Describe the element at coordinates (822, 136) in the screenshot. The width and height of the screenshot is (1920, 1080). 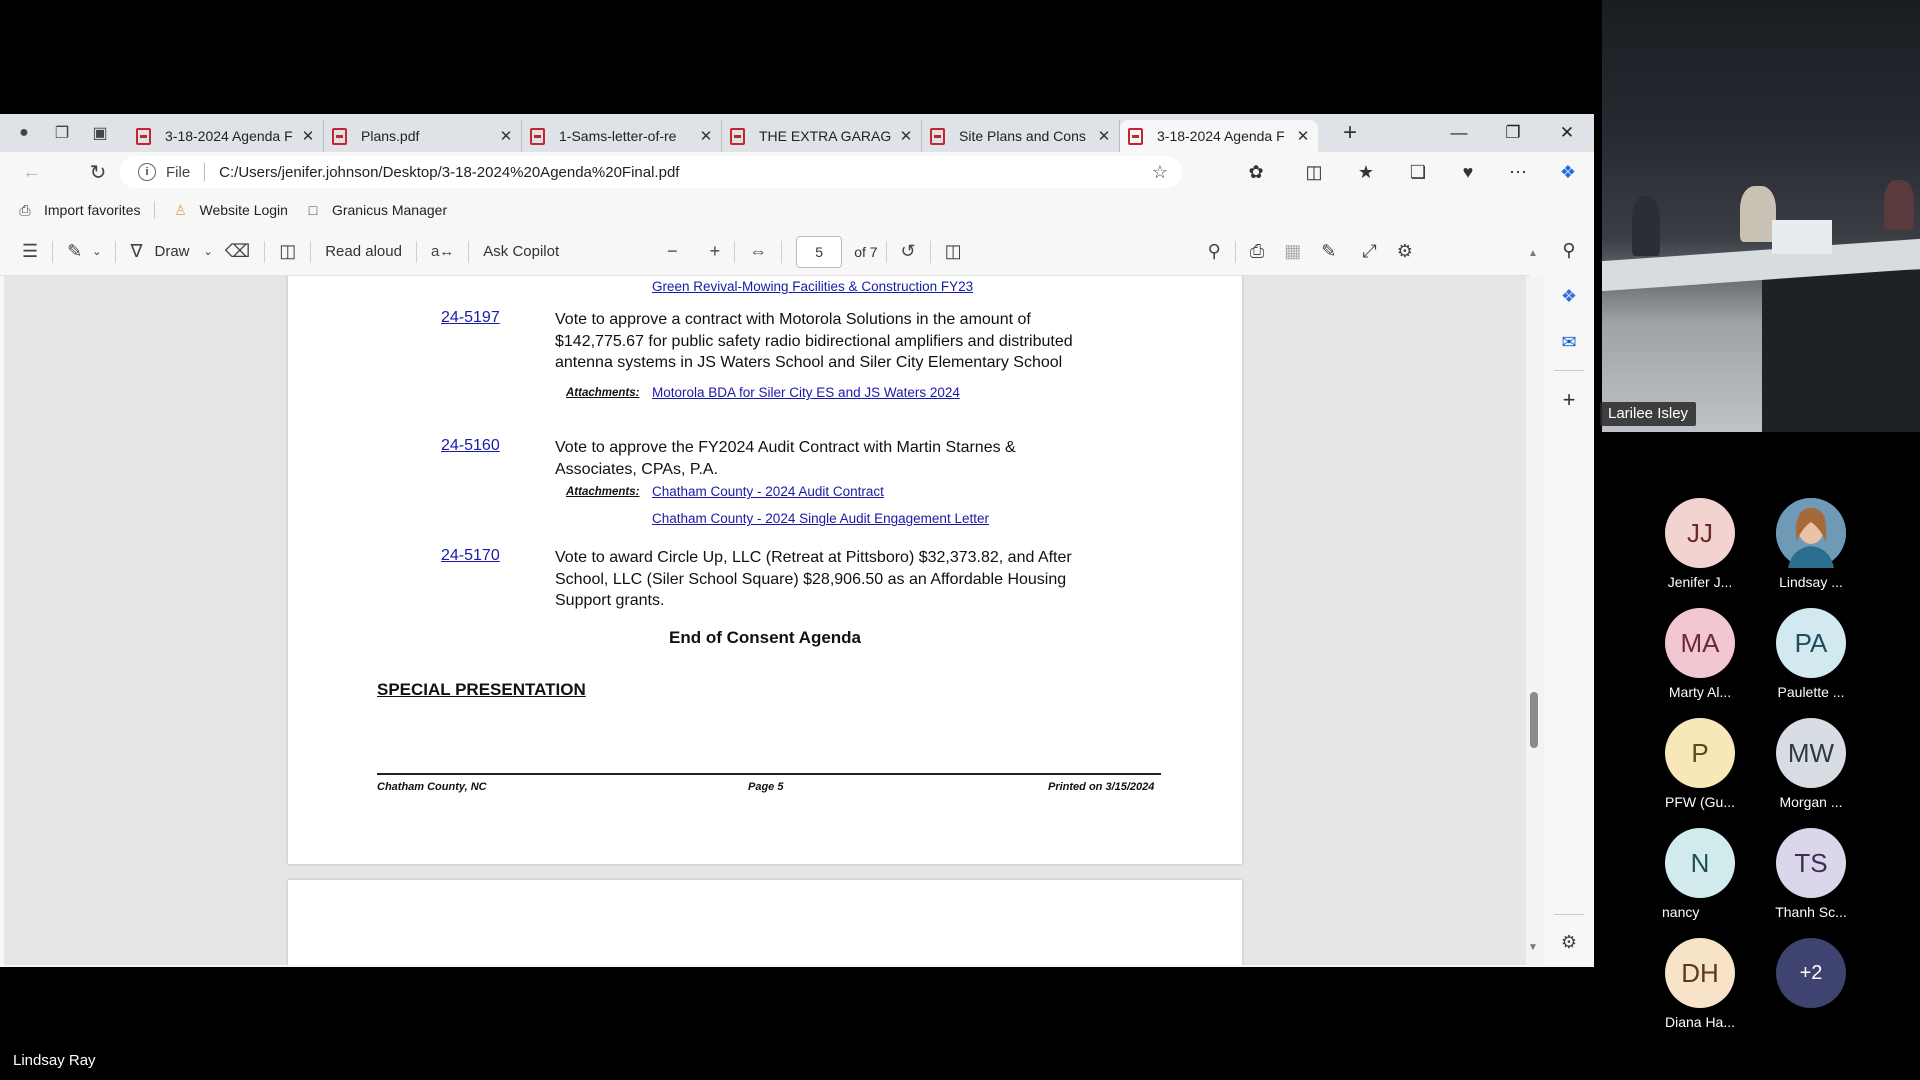
I see `tab-extra-garage: THE EXTRA GARAGE ✕` at that location.